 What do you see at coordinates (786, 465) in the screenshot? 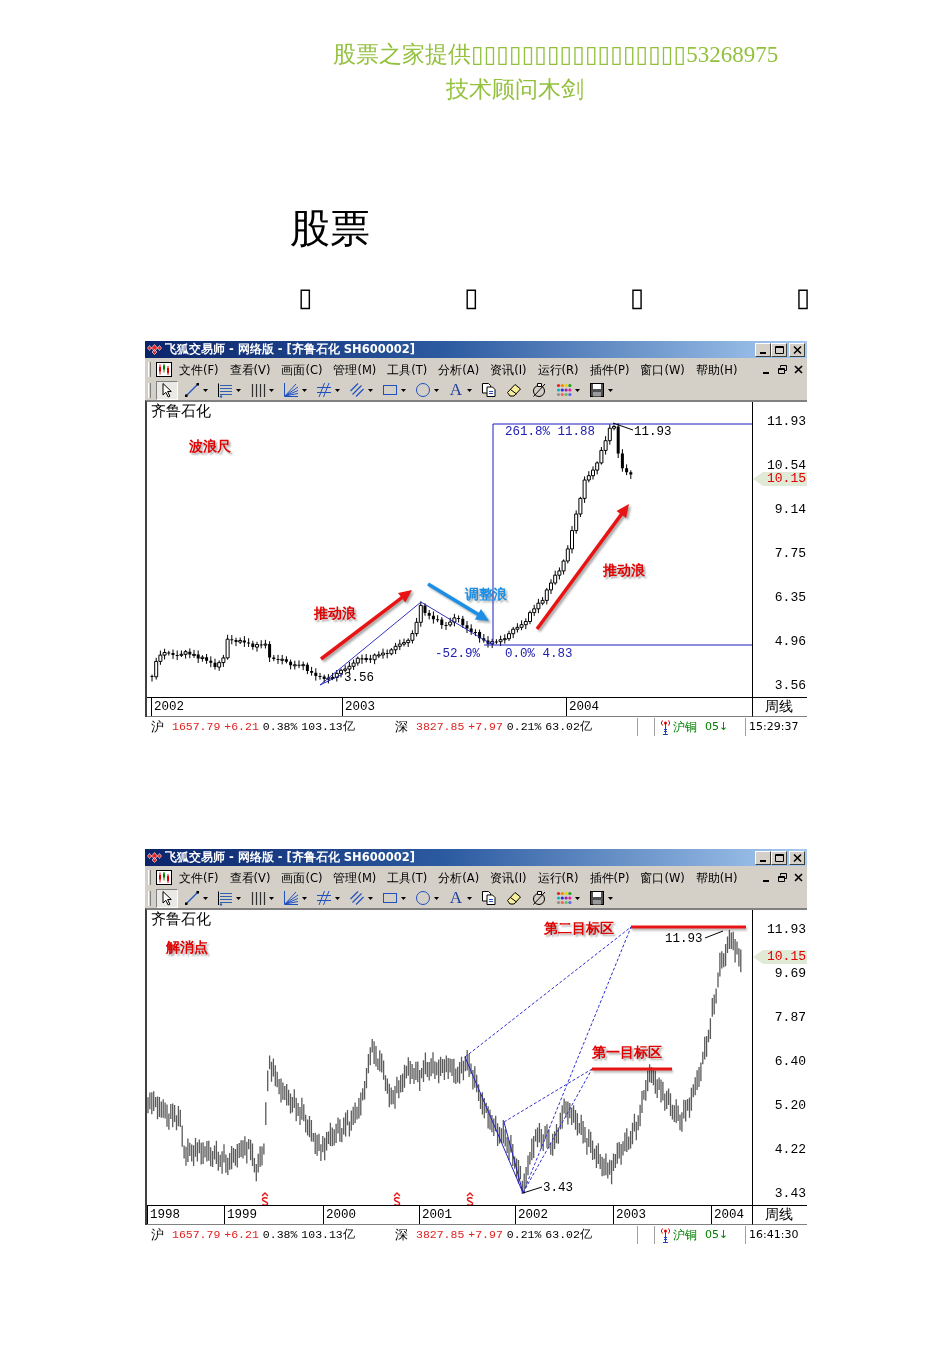
I see `price-label: 10.54` at bounding box center [786, 465].